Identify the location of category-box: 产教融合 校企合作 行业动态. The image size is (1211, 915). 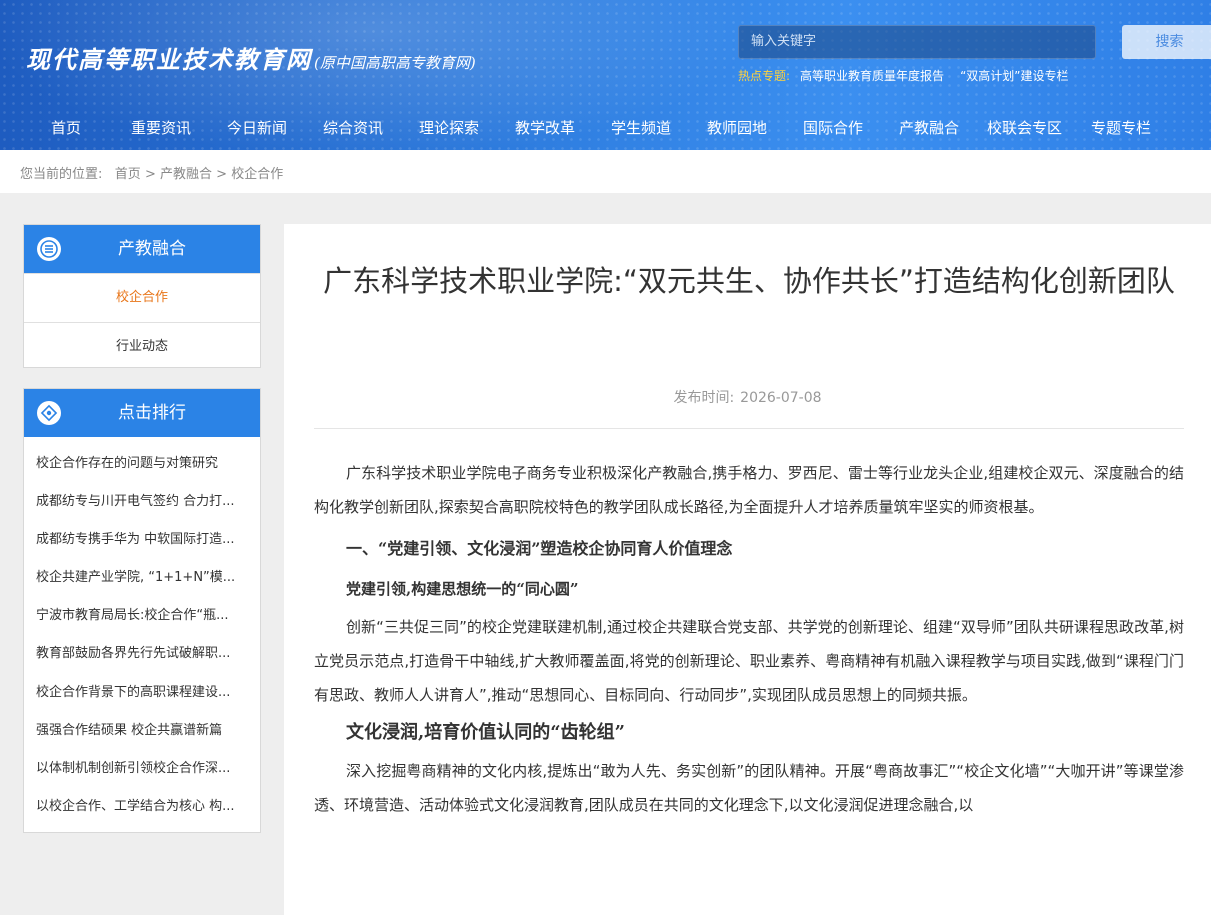
(142, 296).